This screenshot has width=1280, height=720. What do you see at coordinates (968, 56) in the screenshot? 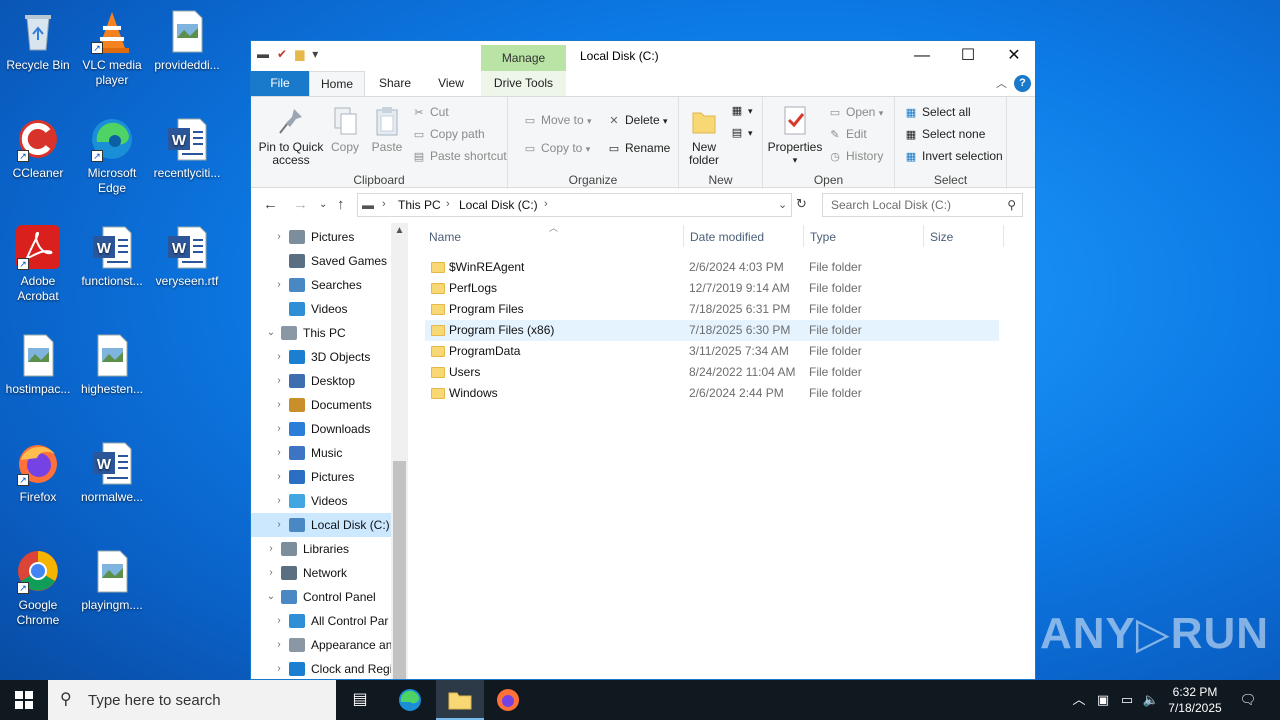
I see `maximize-button: ☐` at bounding box center [968, 56].